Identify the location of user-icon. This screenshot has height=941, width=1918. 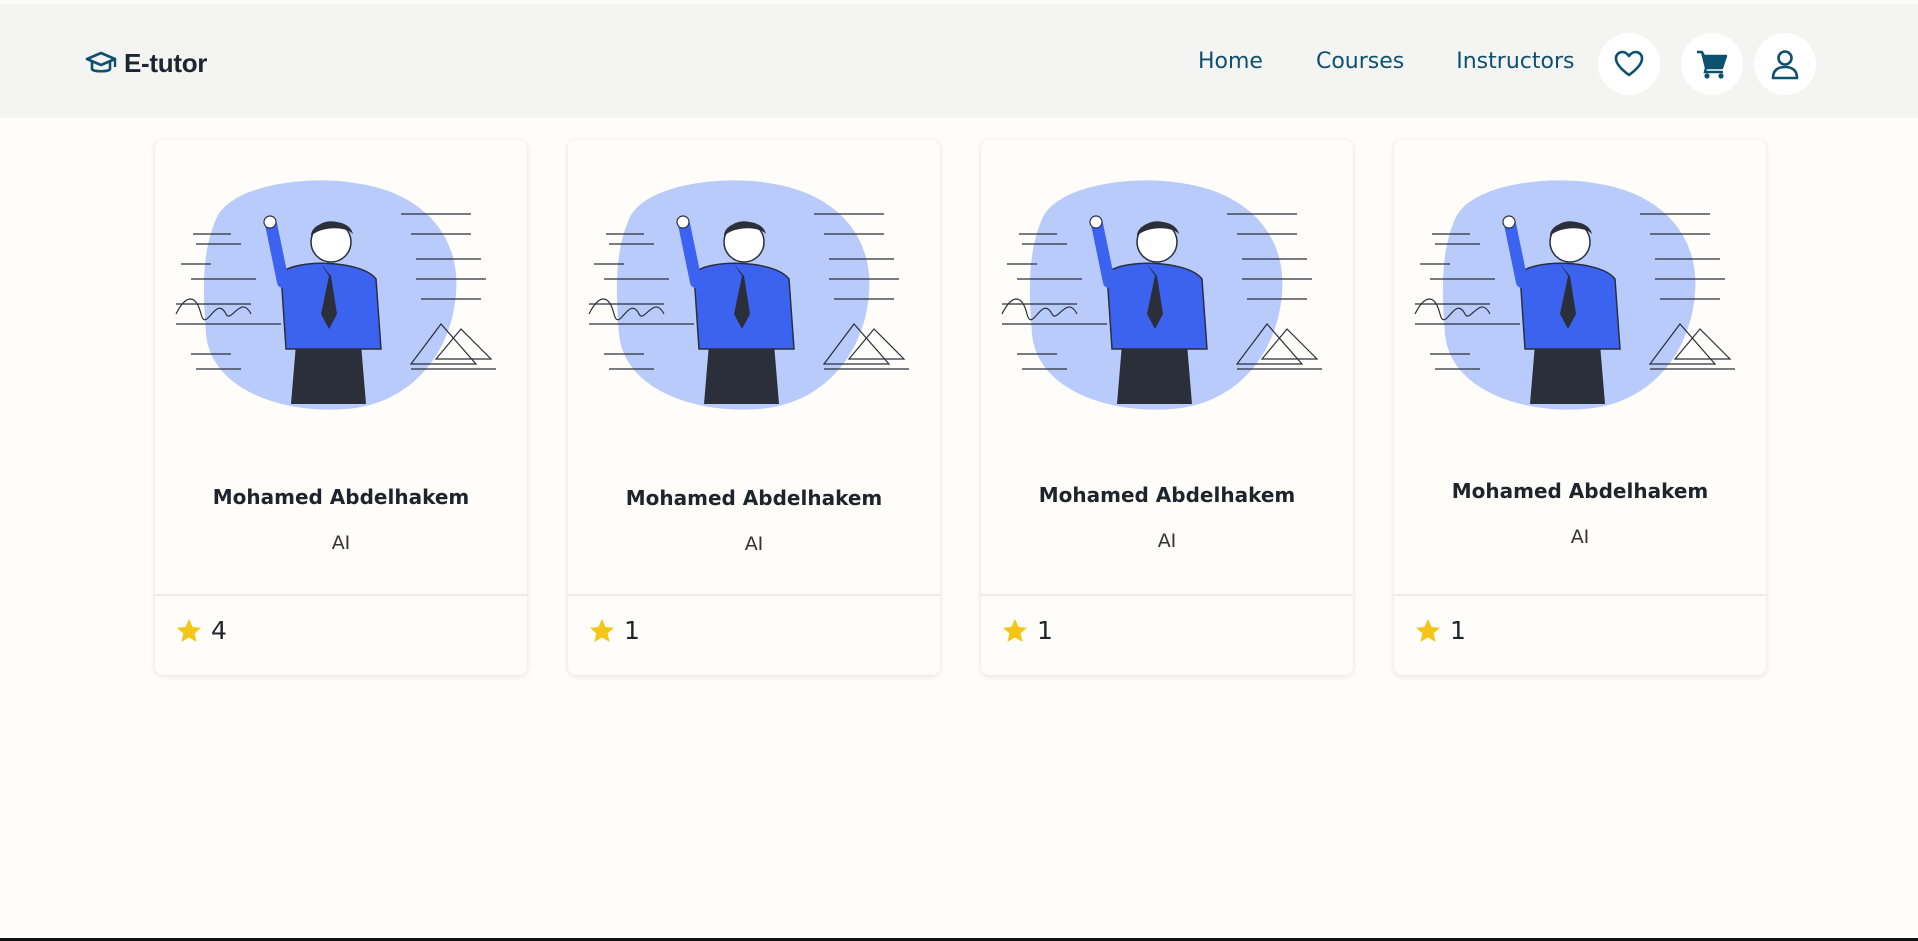
(1785, 65).